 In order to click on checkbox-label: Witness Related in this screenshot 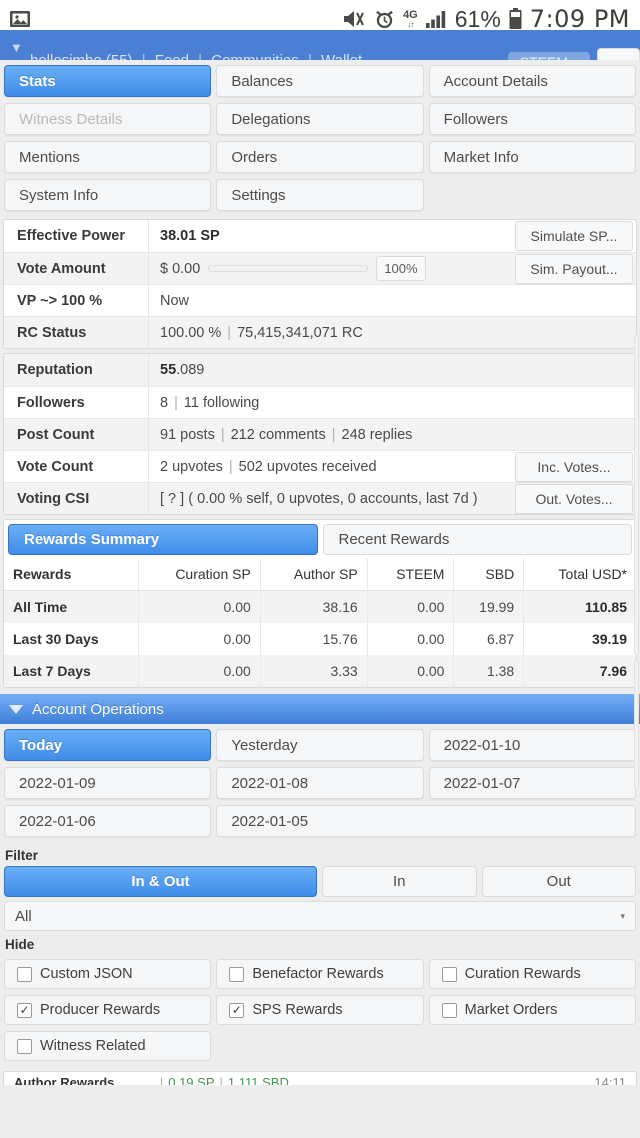, I will do `click(93, 1046)`.